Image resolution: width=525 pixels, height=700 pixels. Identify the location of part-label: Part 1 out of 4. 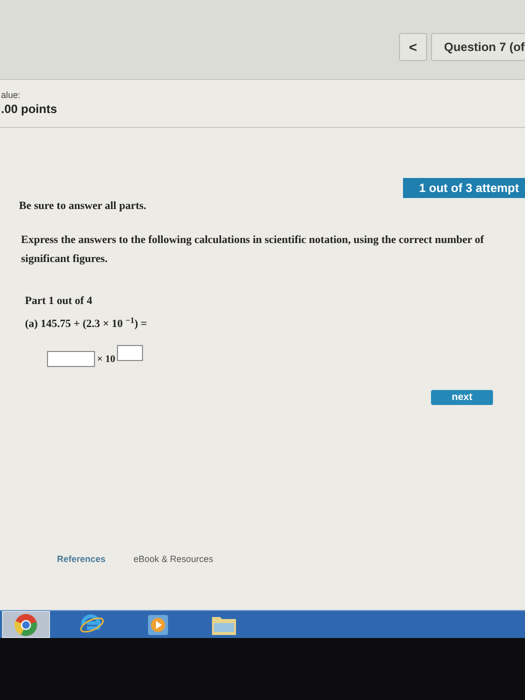
(59, 301).